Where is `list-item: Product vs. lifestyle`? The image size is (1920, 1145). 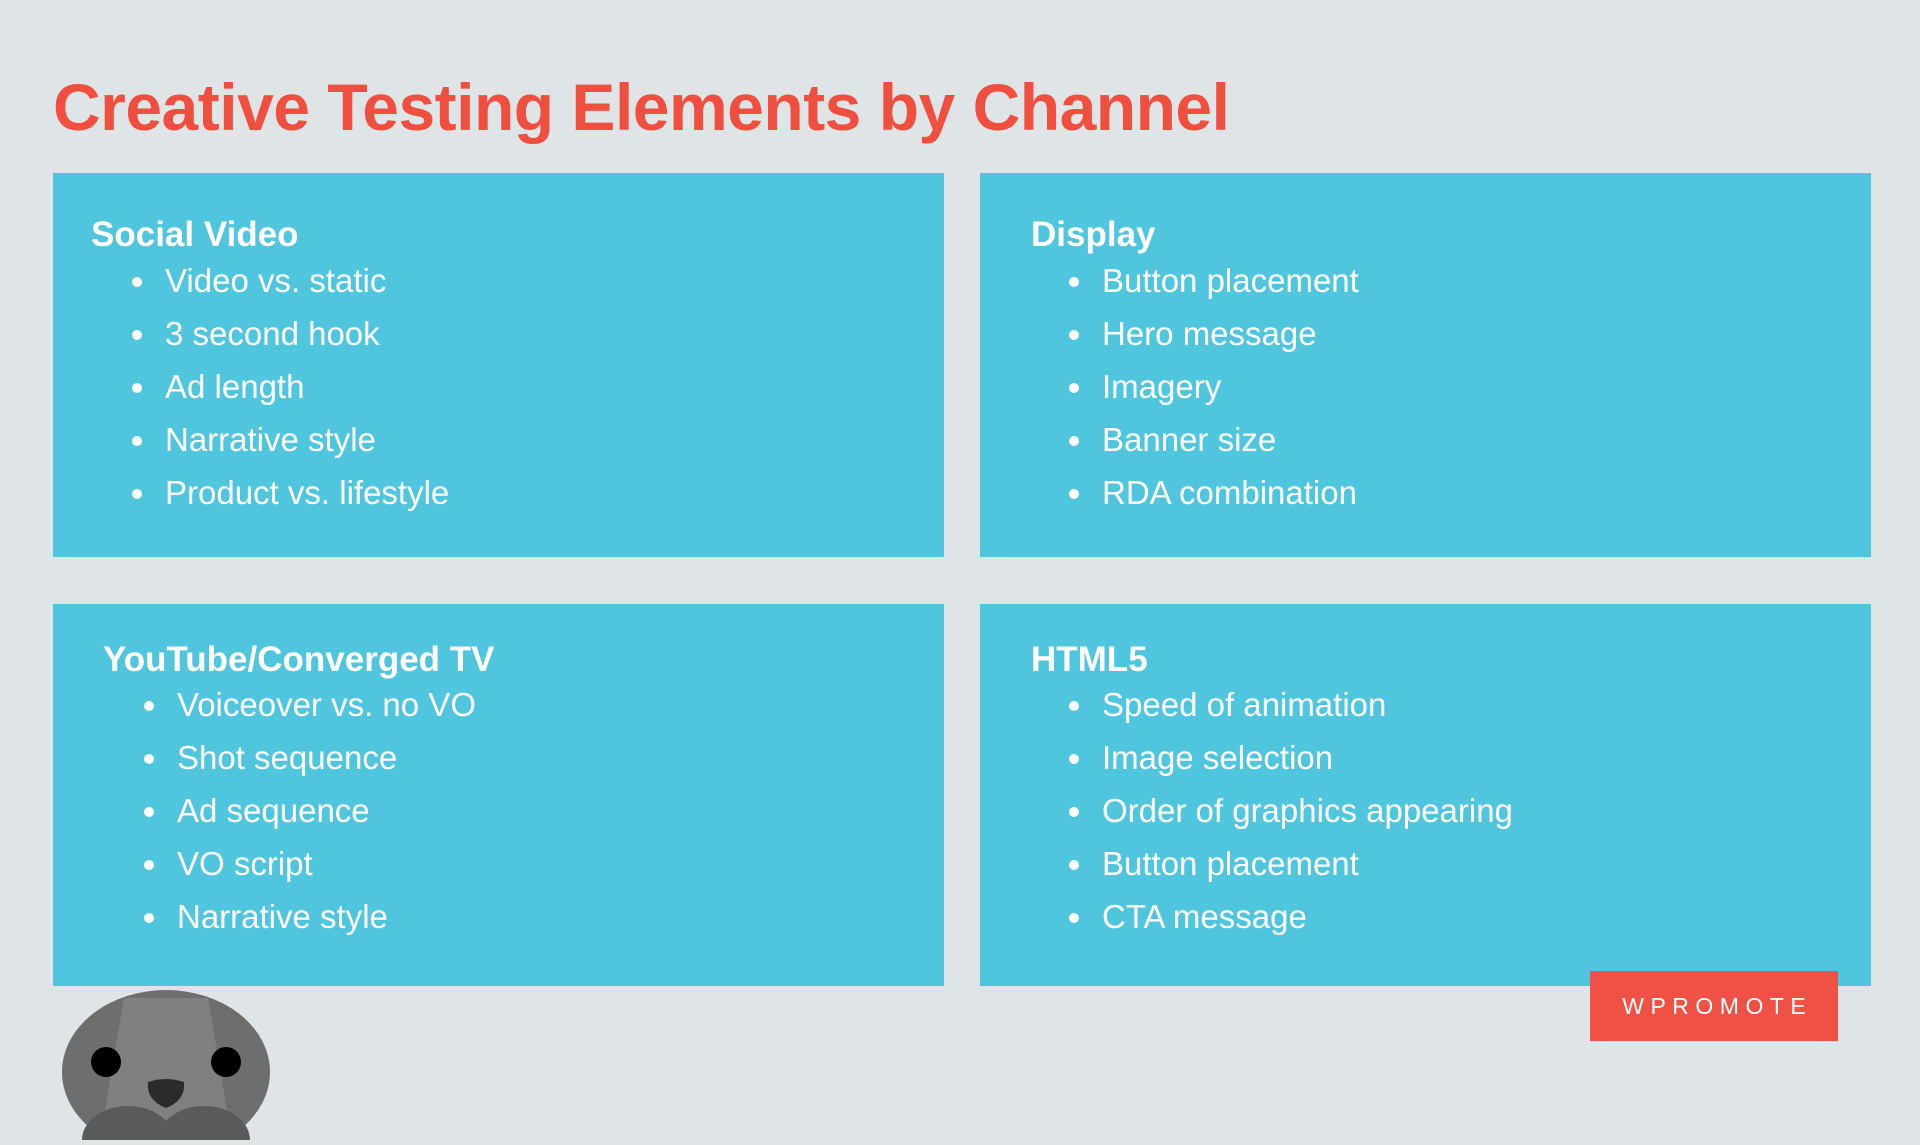
list-item: Product vs. lifestyle is located at coordinates (536, 492).